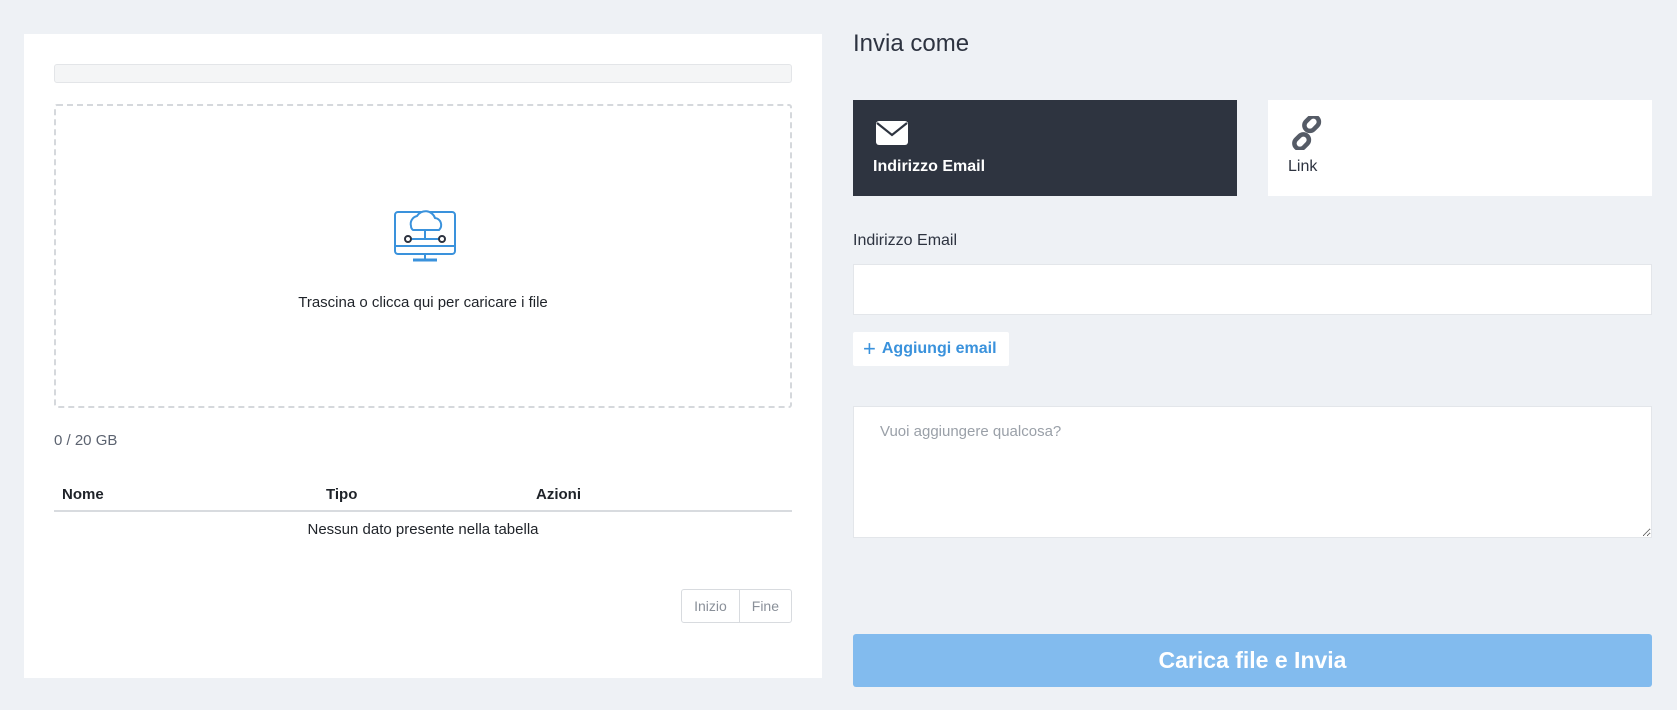  I want to click on upload-progress-bar, so click(423, 73).